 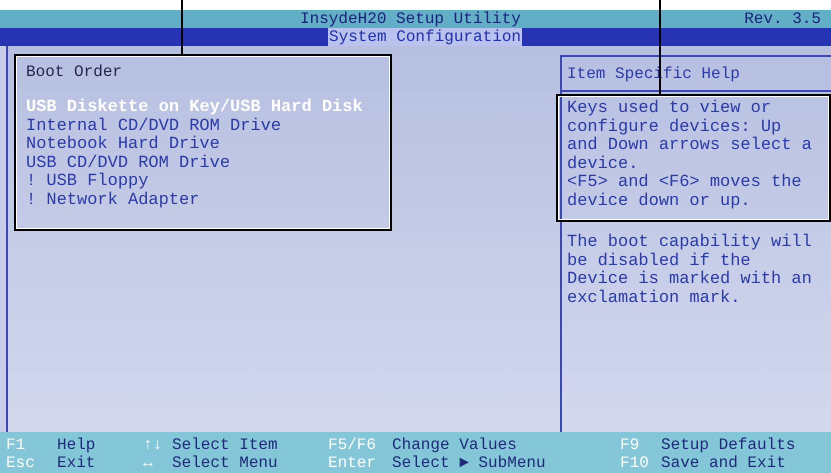 What do you see at coordinates (690, 137) in the screenshot?
I see `help-text: Keys used to view or configure devices: Up and Down arrows select a device.` at bounding box center [690, 137].